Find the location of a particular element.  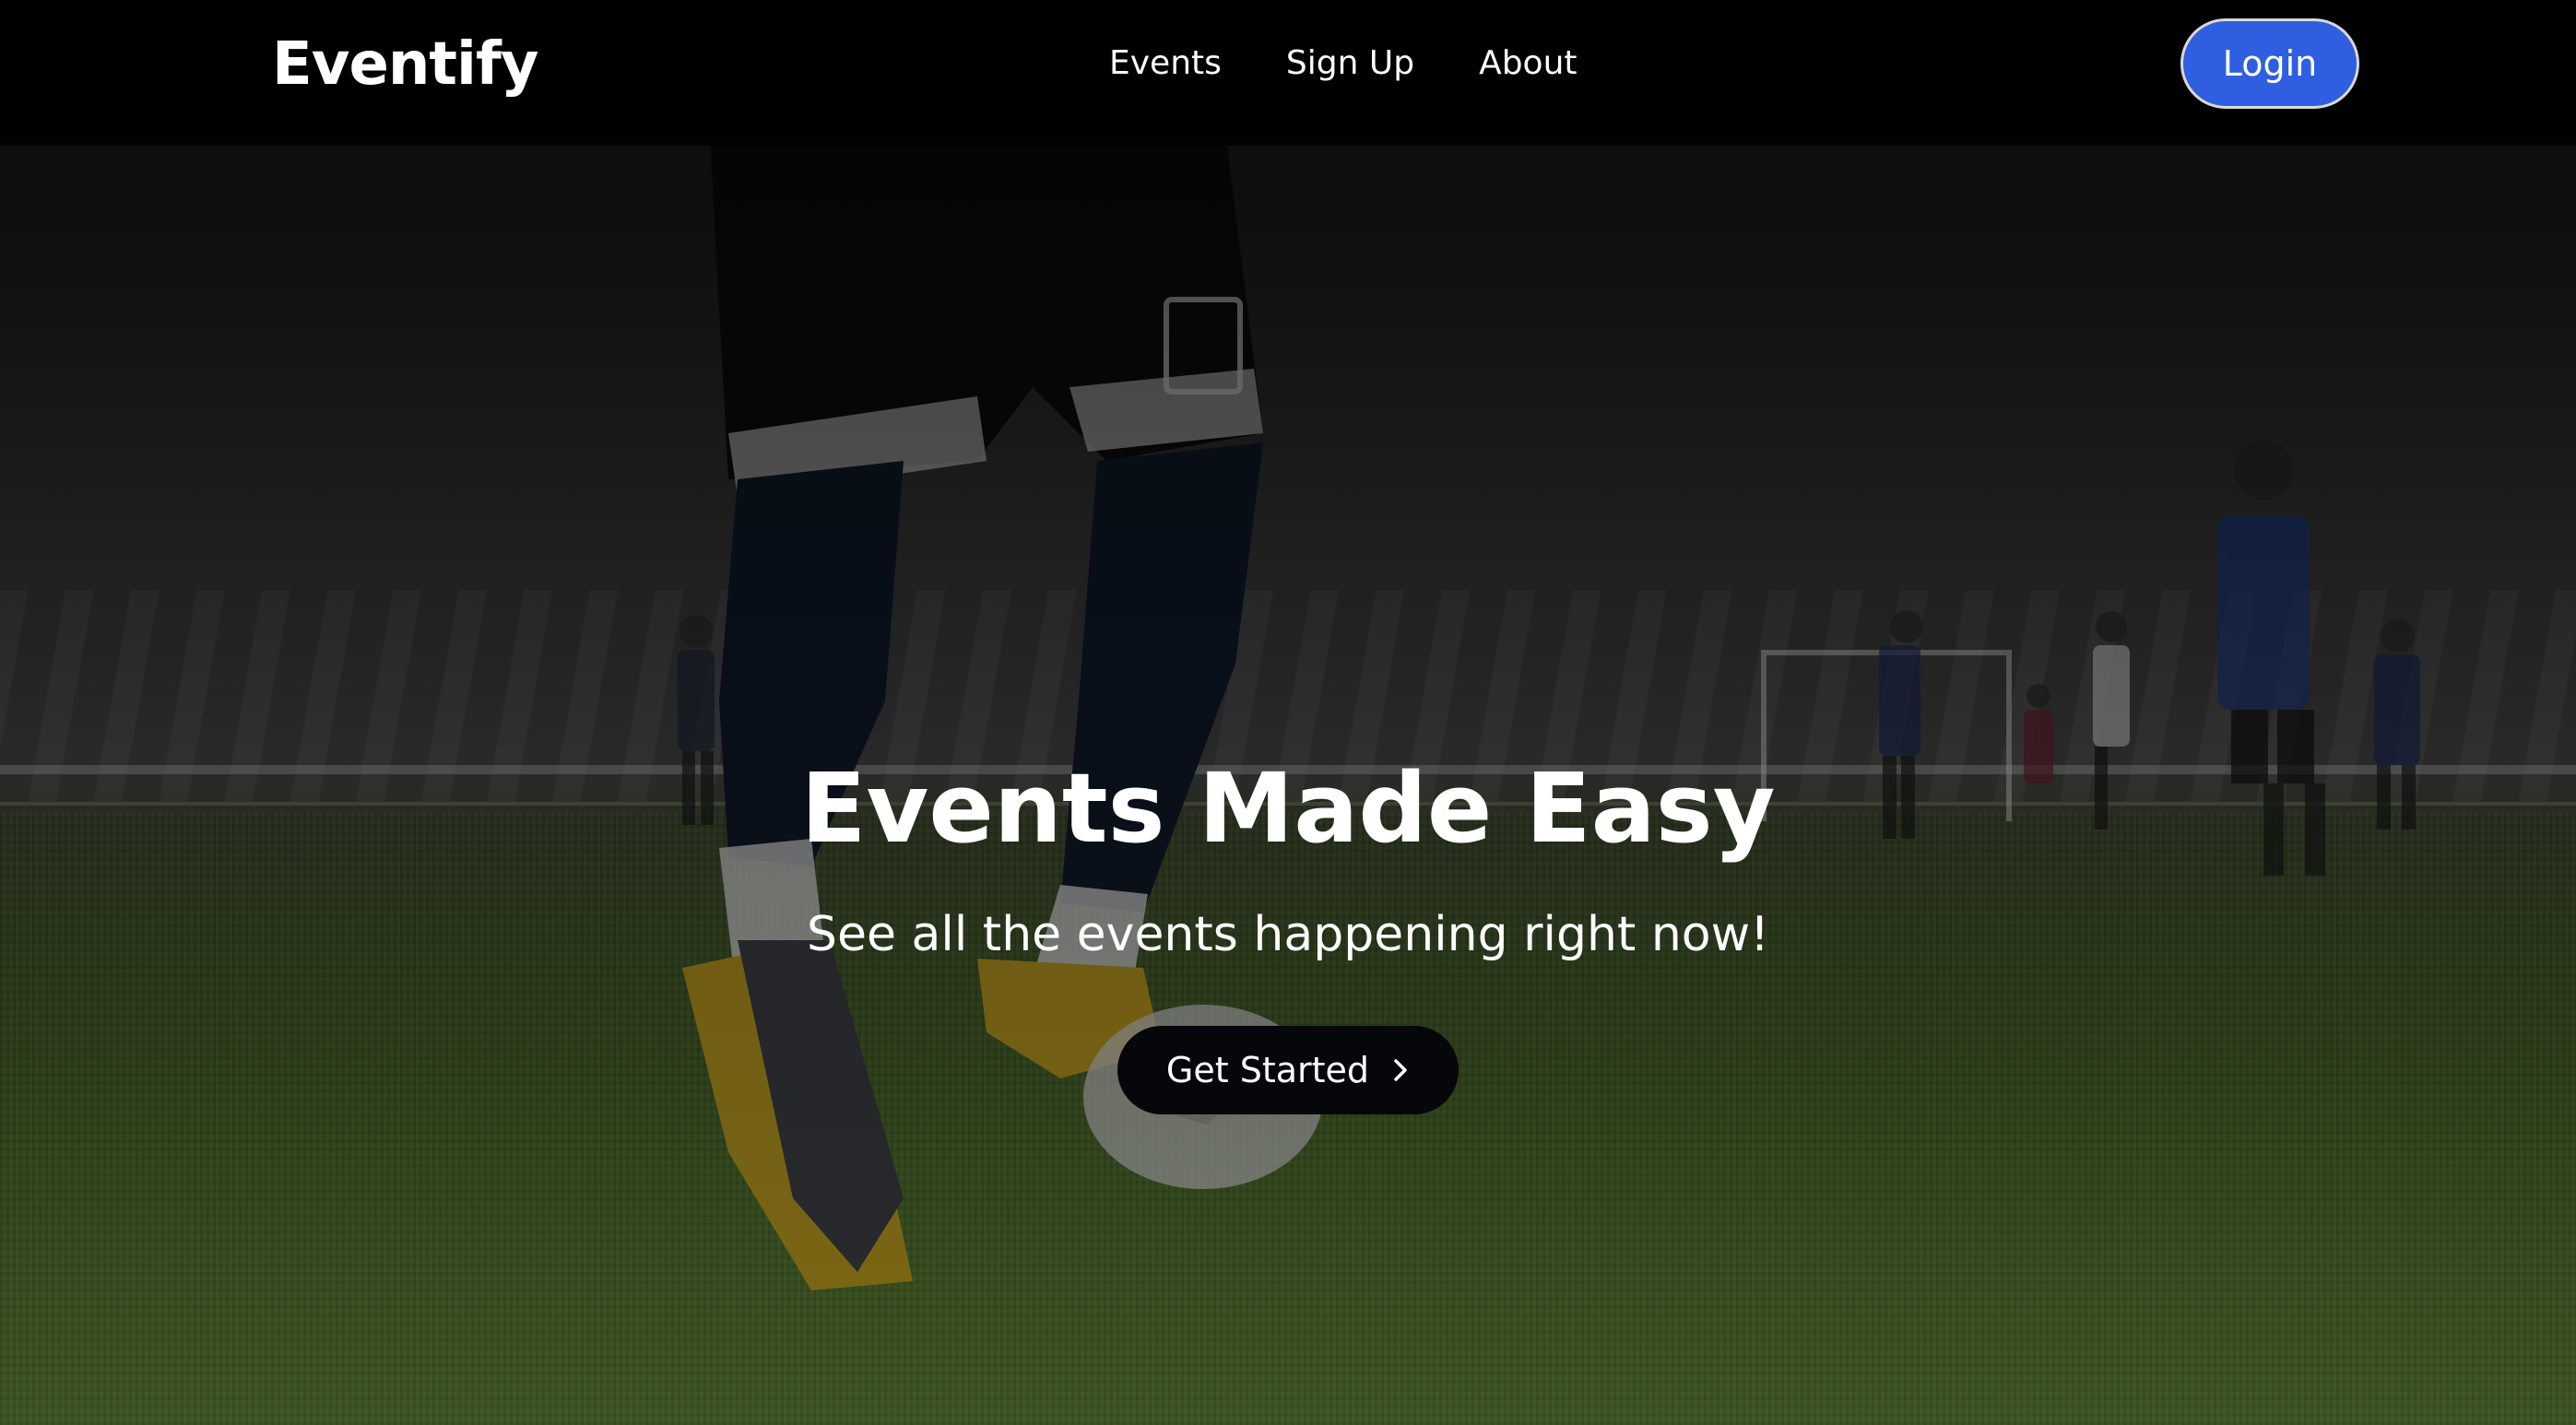

nav-link-sign-up: Sign Up is located at coordinates (1350, 64).